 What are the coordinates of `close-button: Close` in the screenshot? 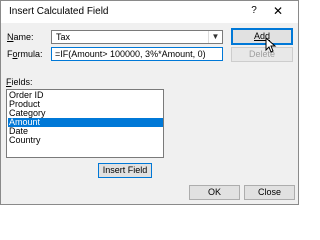 It's located at (269, 192).